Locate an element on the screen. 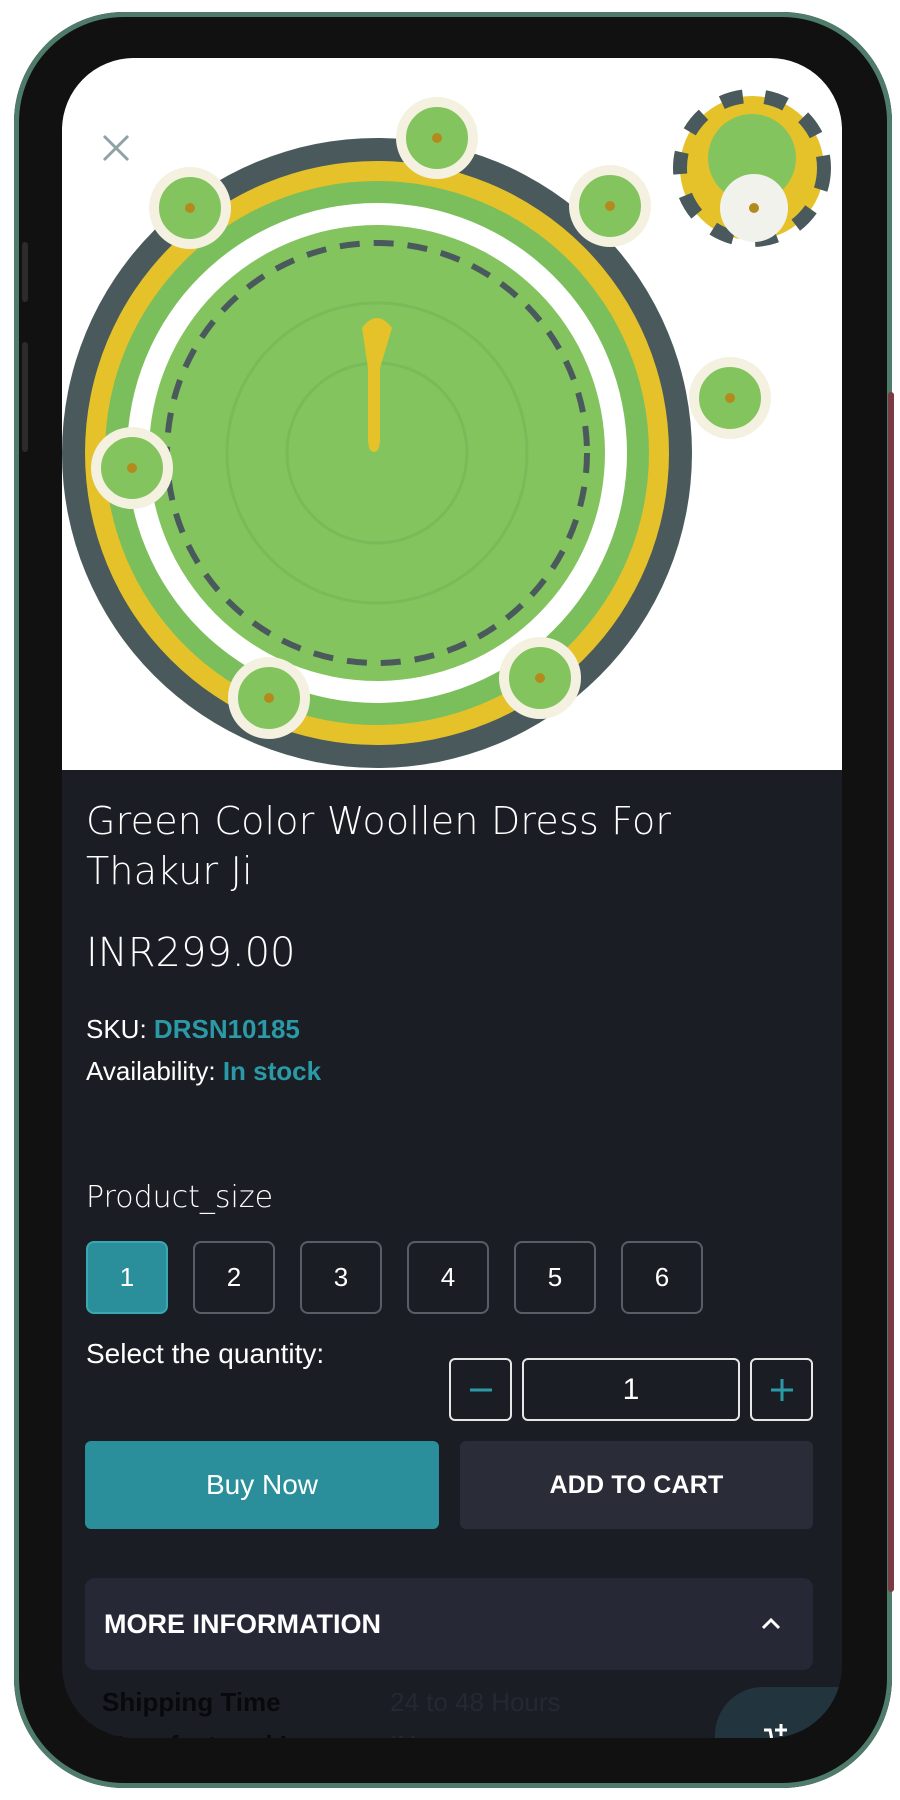 This screenshot has width=900, height=1800. size-option-4: 4 is located at coordinates (448, 1277).